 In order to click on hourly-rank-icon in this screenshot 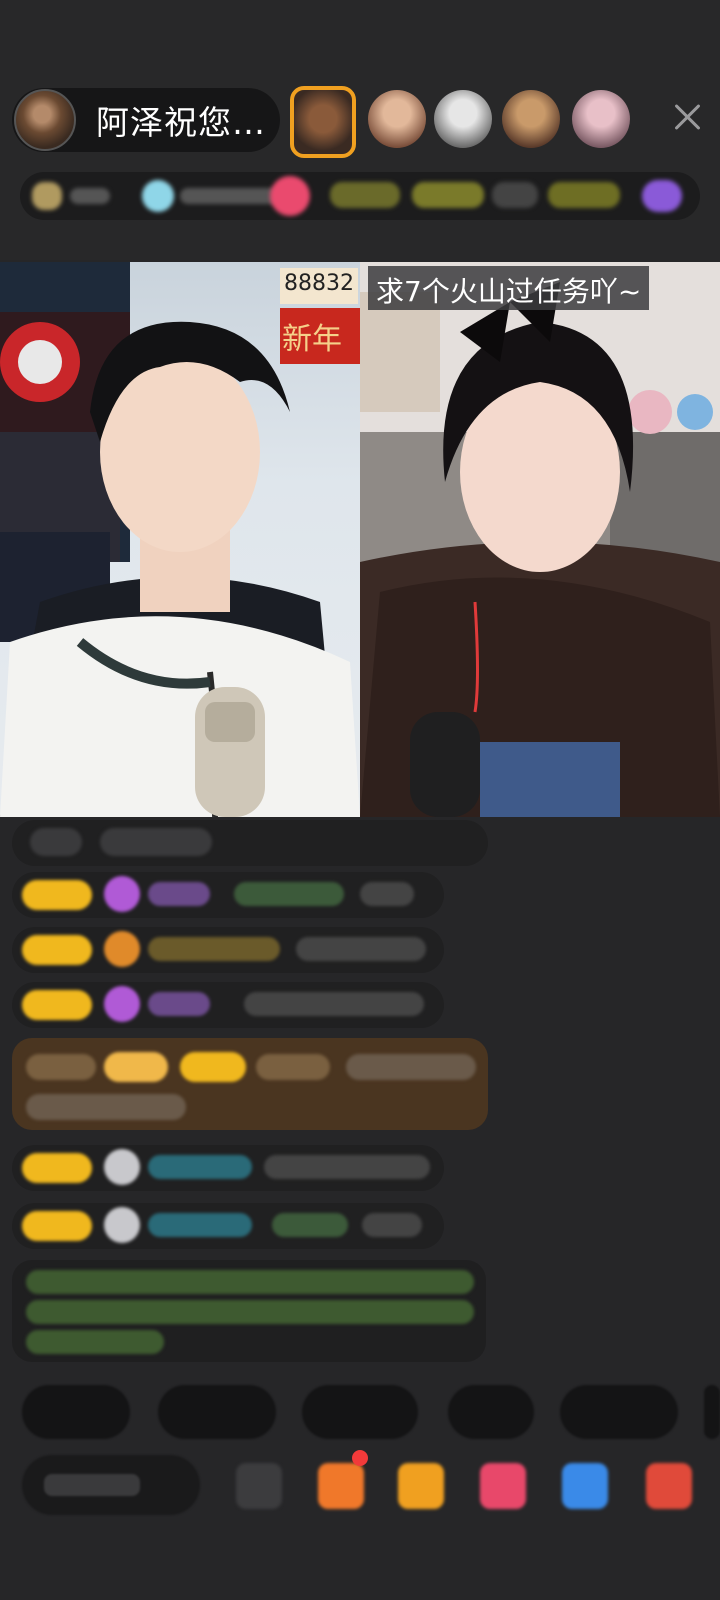, I will do `click(158, 196)`.